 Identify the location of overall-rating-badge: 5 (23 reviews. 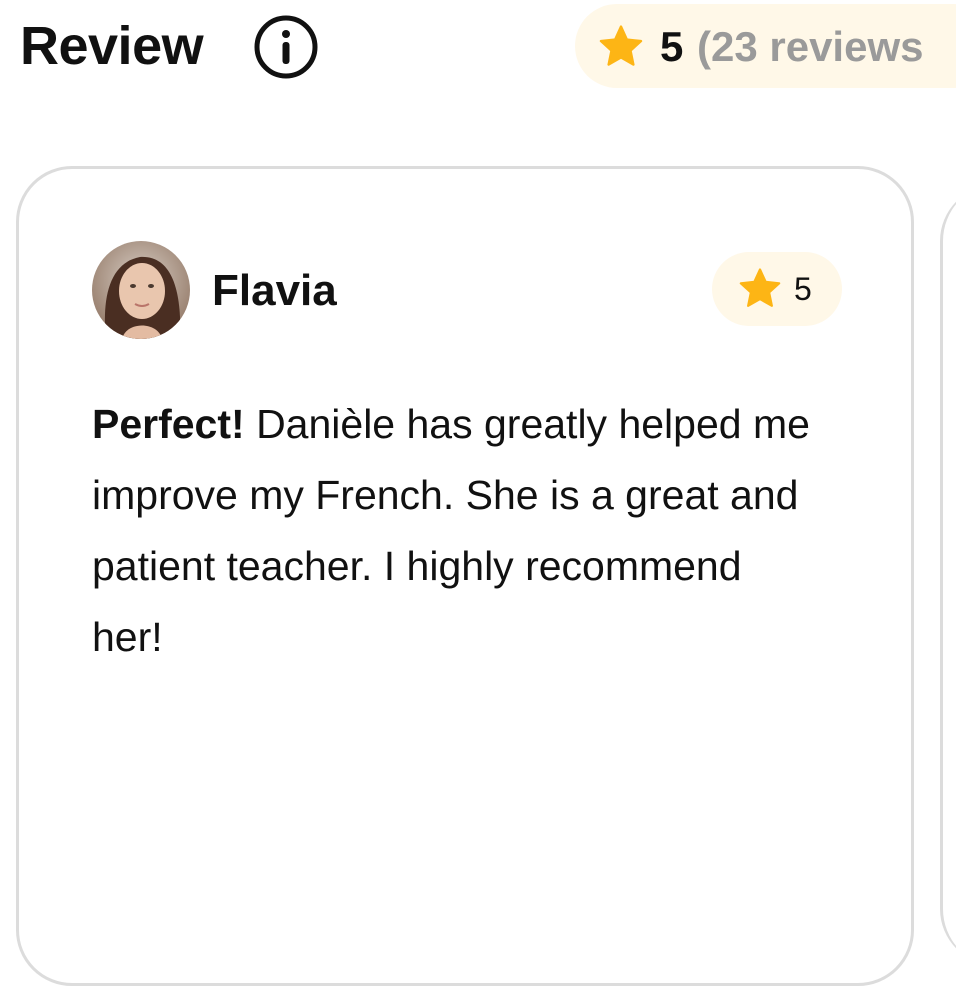
(765, 46).